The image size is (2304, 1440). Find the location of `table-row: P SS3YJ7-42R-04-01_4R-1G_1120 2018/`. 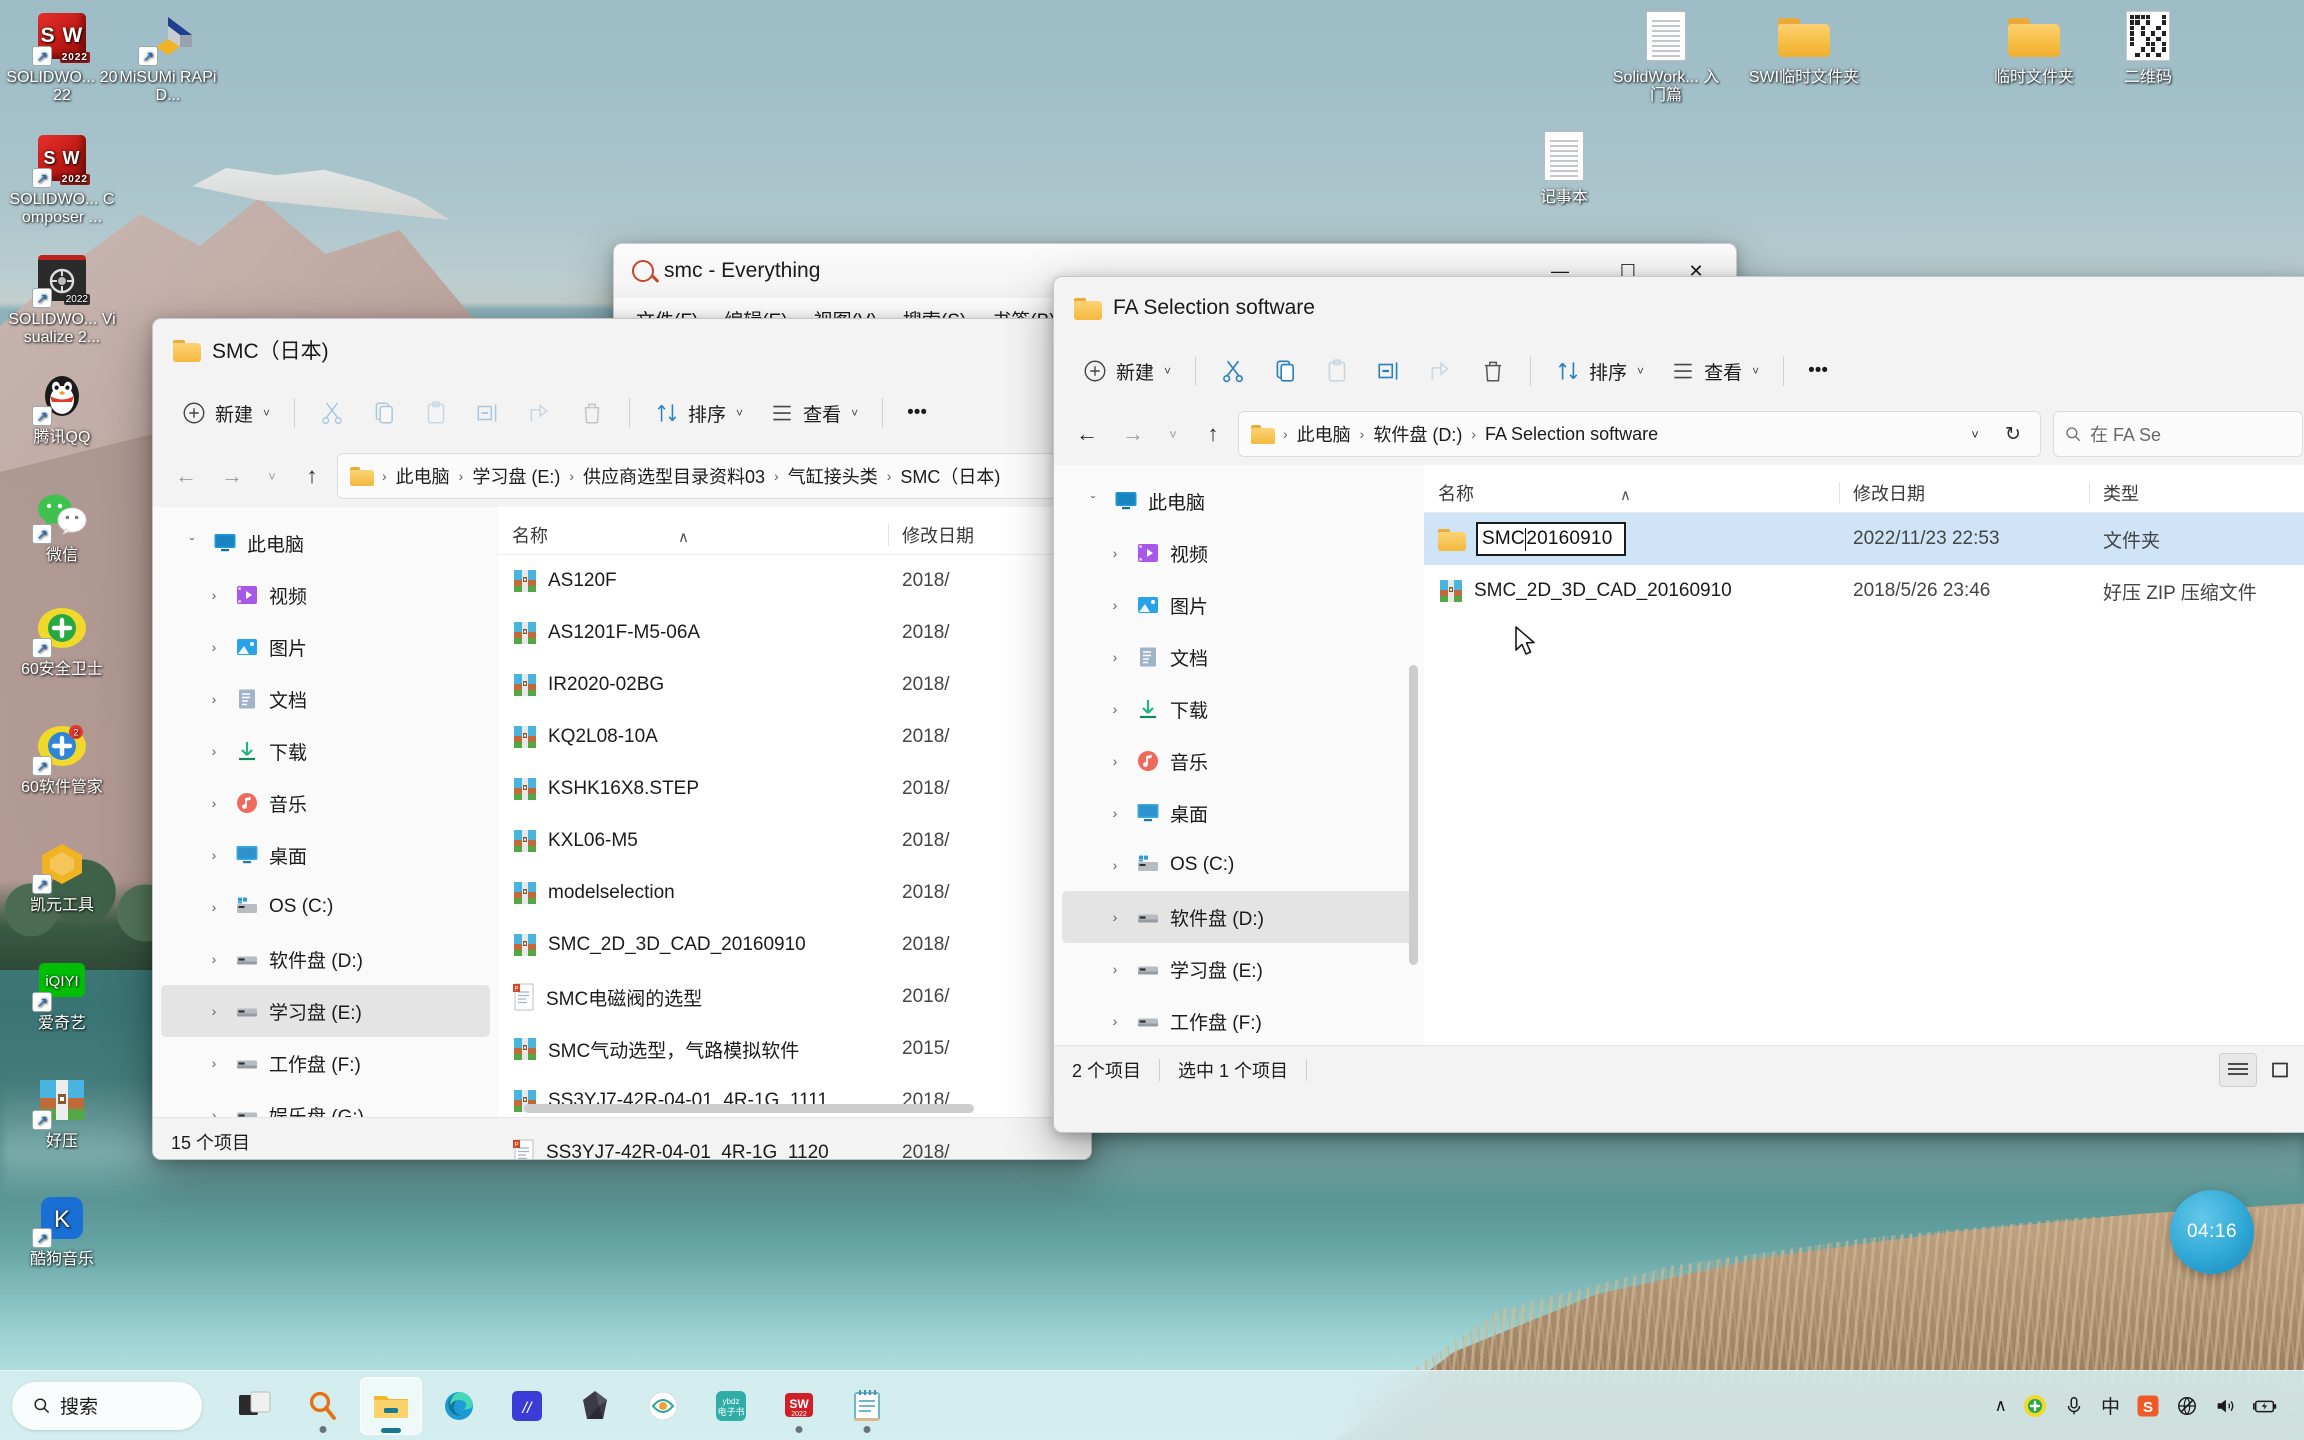

table-row: P SS3YJ7-42R-04-01_4R-1G_1120 2018/ is located at coordinates (794, 1143).